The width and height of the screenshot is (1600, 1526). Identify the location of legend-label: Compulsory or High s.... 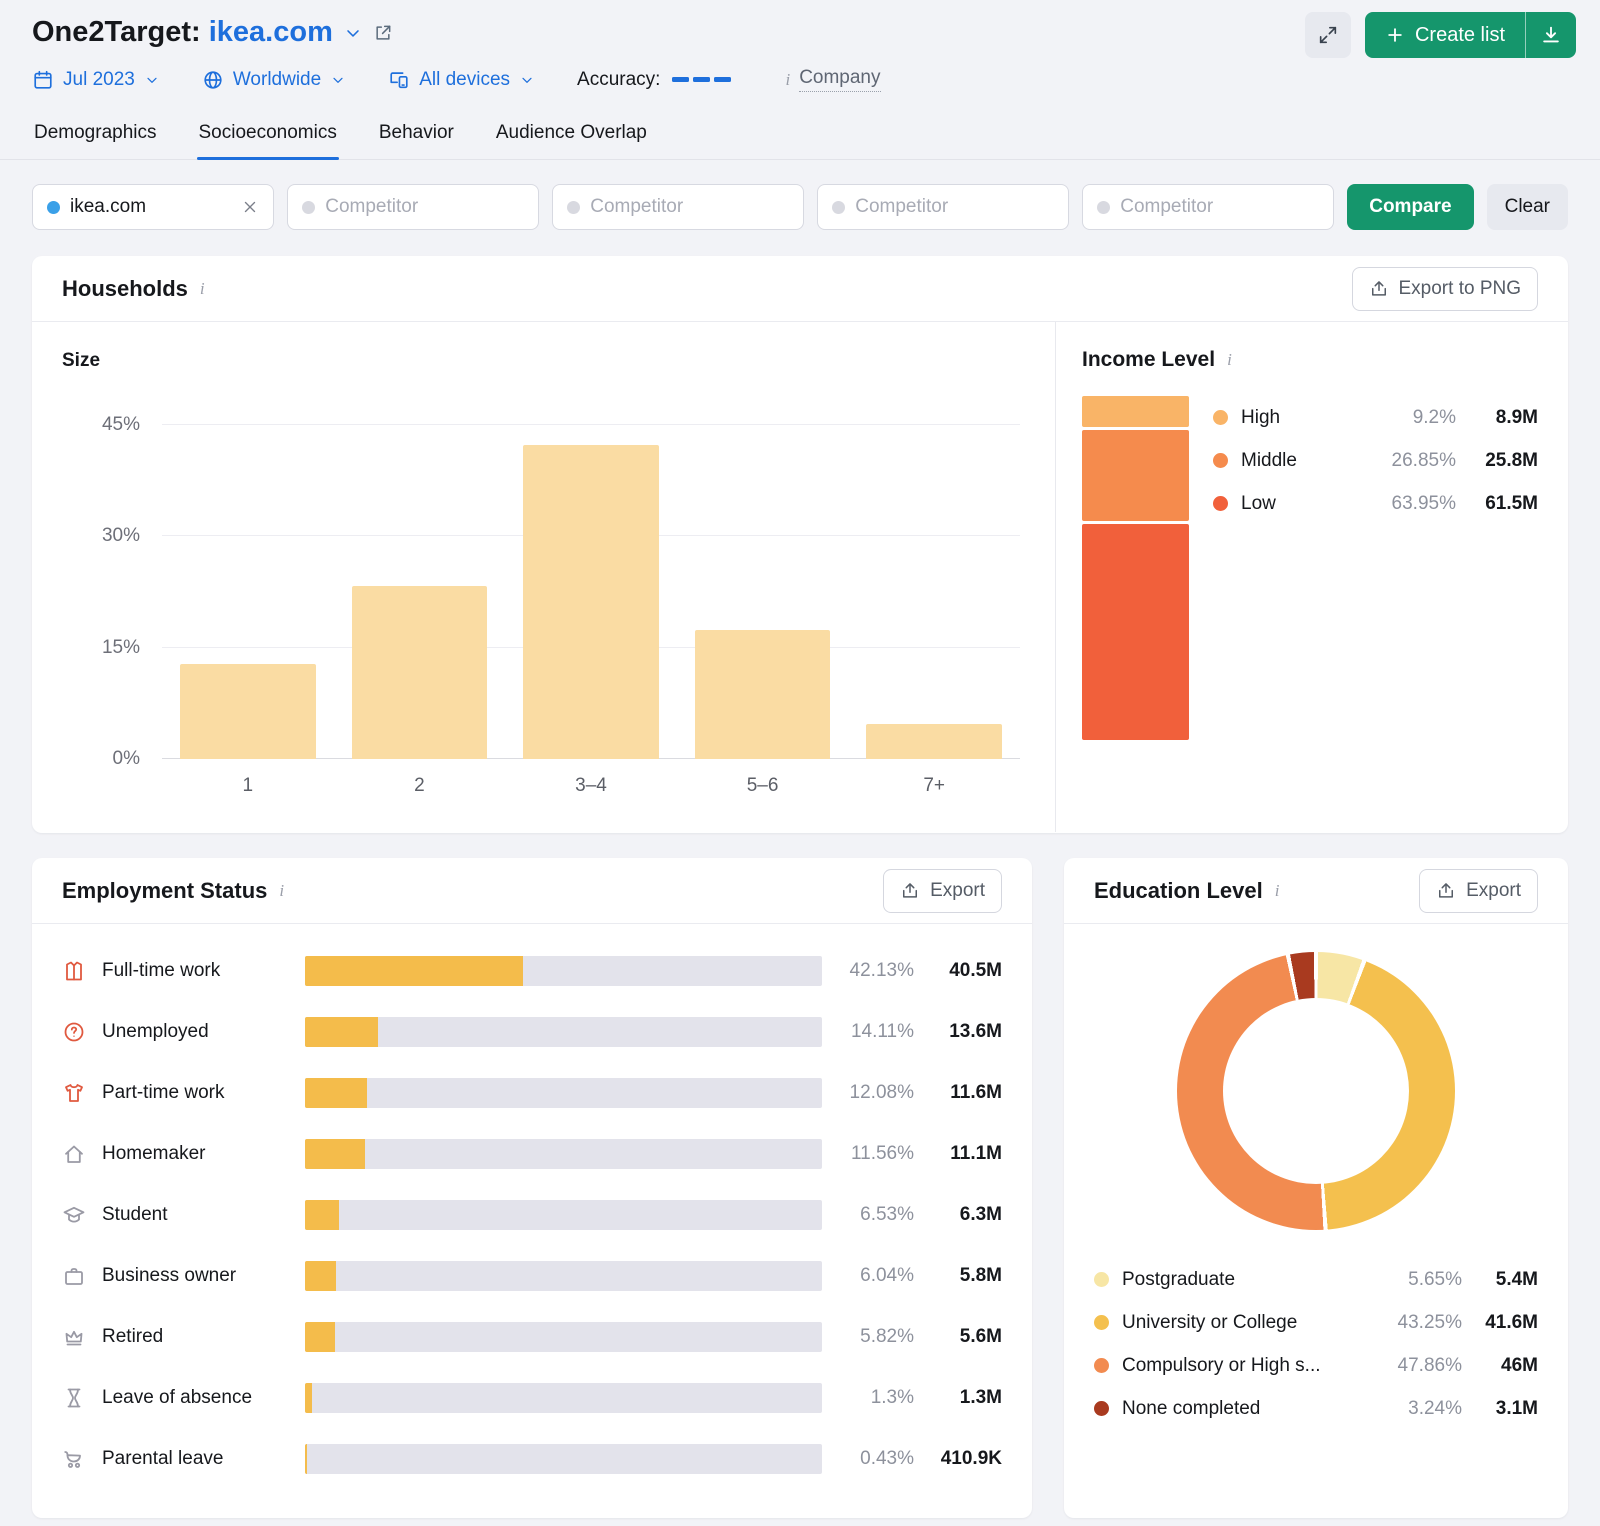
(1221, 1365).